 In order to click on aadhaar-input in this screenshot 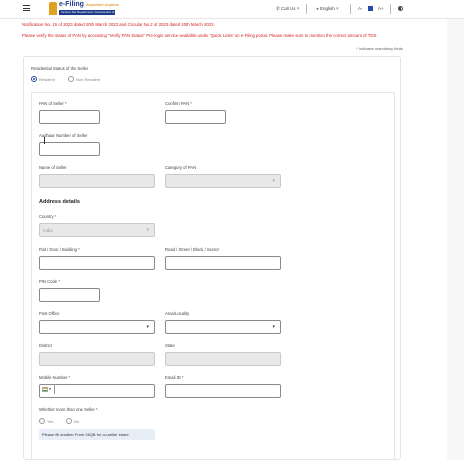, I will do `click(69, 149)`.